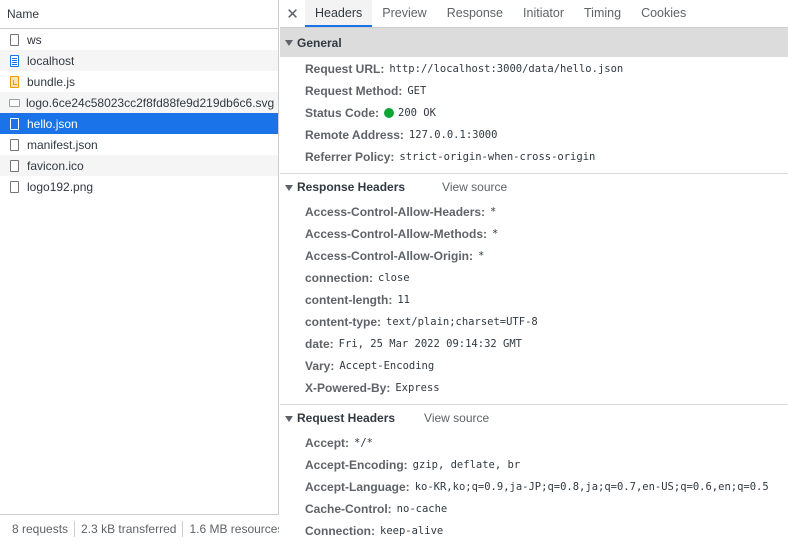  I want to click on header-row: Status Code: 200 OK, so click(534, 113).